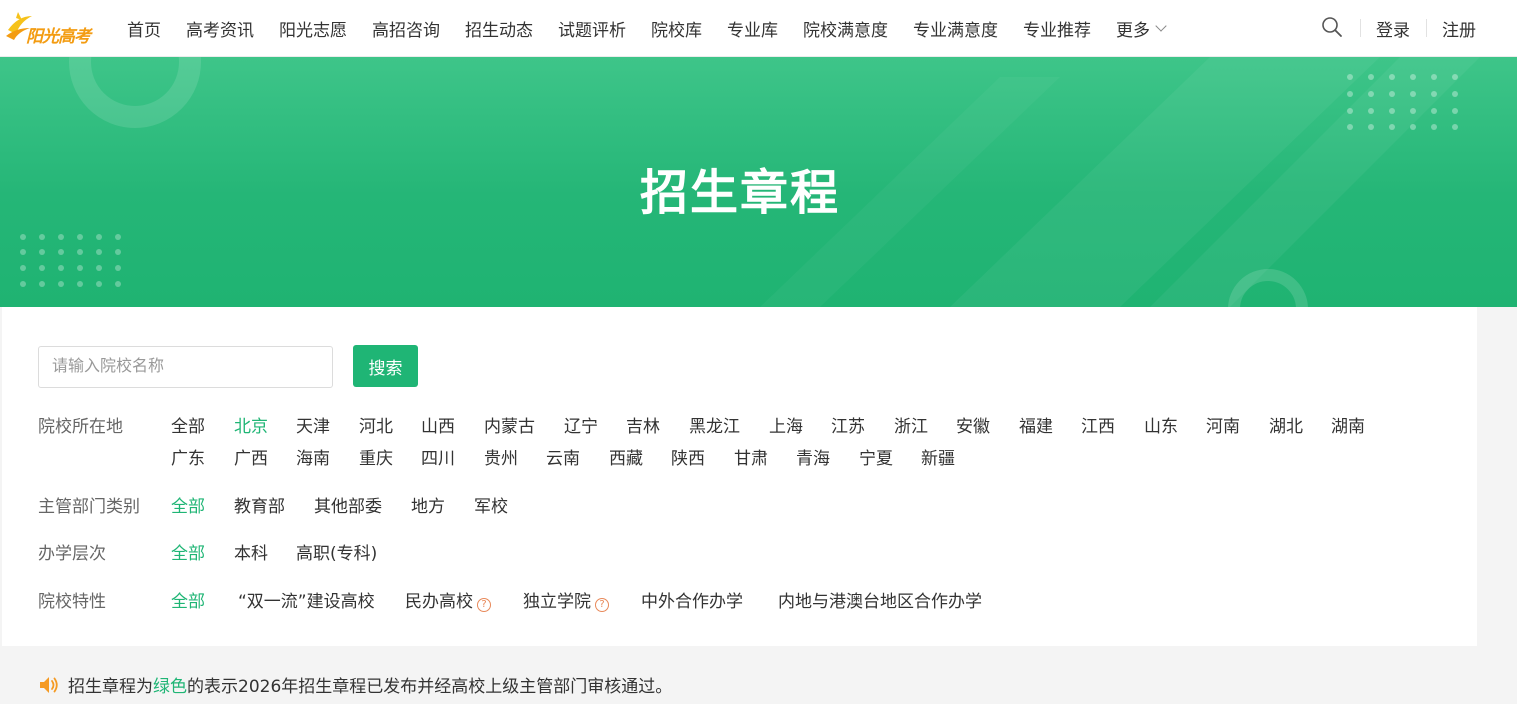 The image size is (1517, 704). I want to click on location-option: 吉林, so click(643, 424).